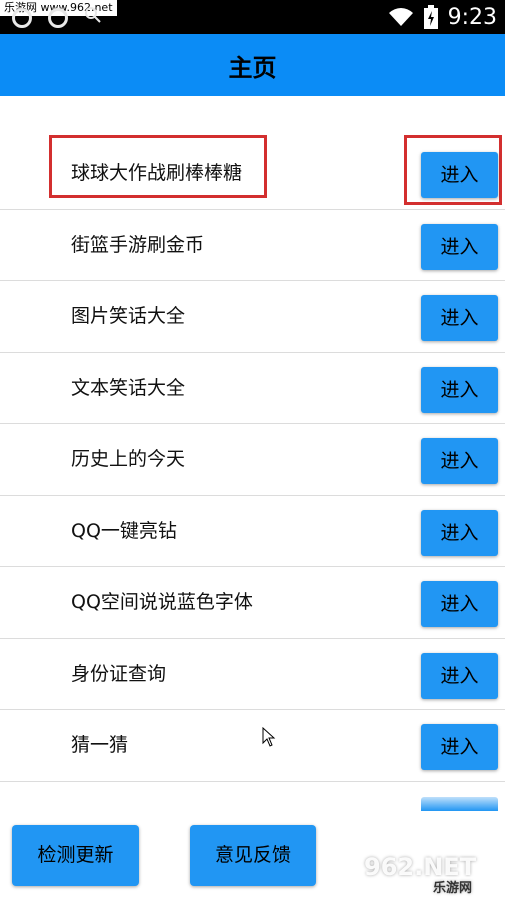 The image size is (505, 901). I want to click on list-item: 文本笑话大全 进入, so click(252, 388).